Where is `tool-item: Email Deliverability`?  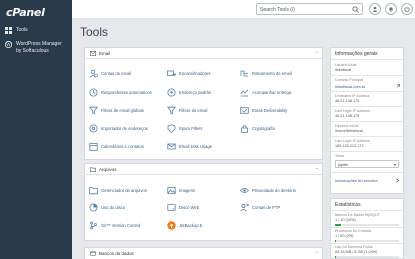 tool-item: Email Deliverability is located at coordinates (263, 110).